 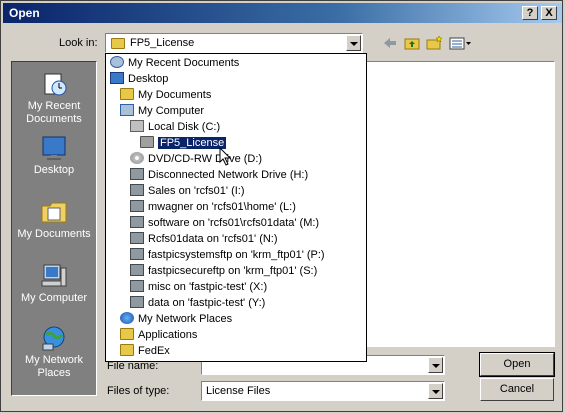 I want to click on disc-drive-icon, so click(x=137, y=158).